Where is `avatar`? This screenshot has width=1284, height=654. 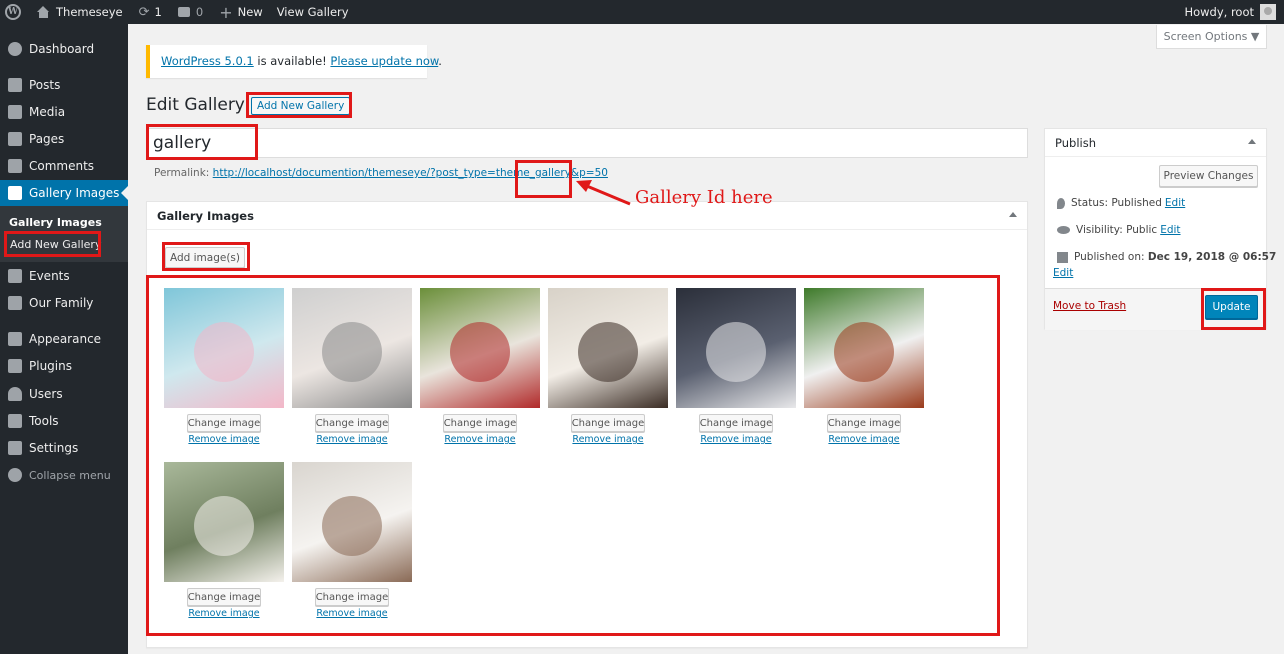 avatar is located at coordinates (1268, 12).